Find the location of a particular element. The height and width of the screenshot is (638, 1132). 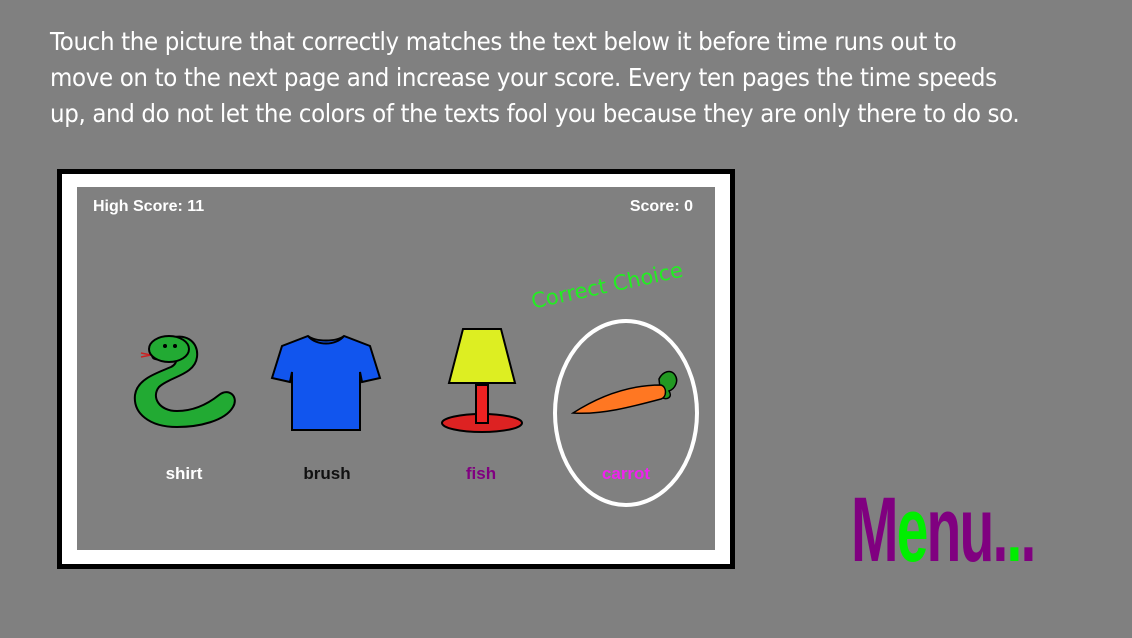

high-score: High Score: 11 is located at coordinates (149, 206).